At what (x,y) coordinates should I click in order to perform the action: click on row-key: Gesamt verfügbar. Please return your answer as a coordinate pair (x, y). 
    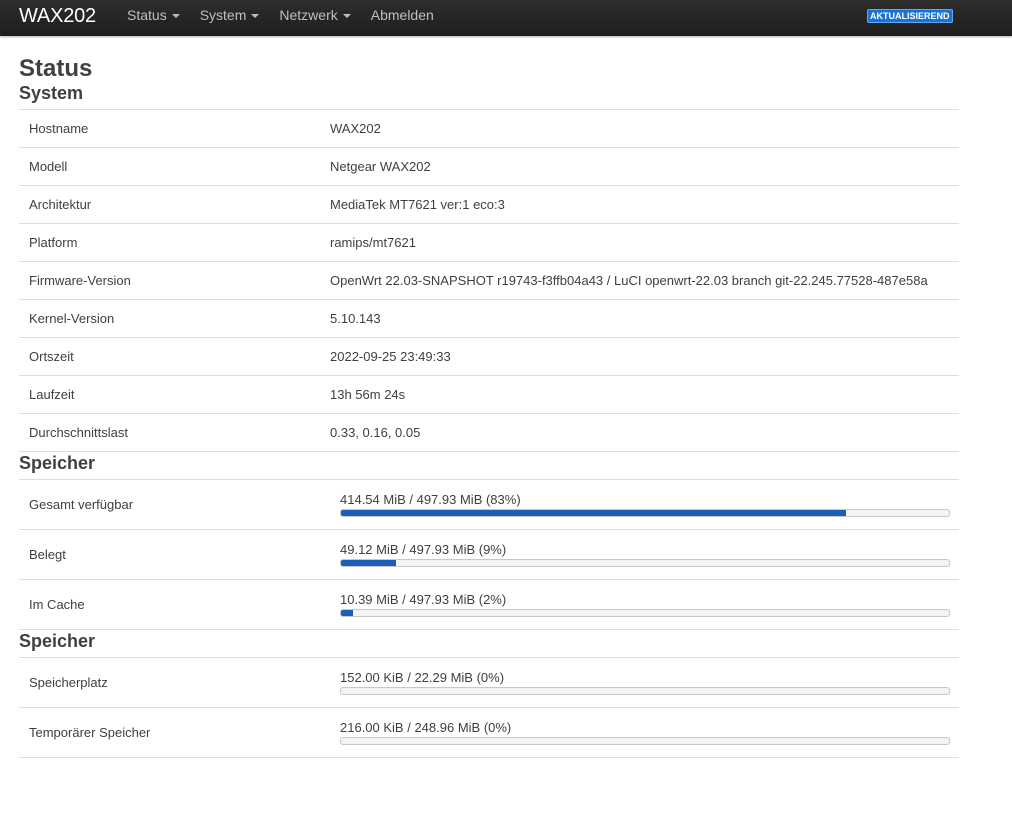
    Looking at the image, I should click on (81, 504).